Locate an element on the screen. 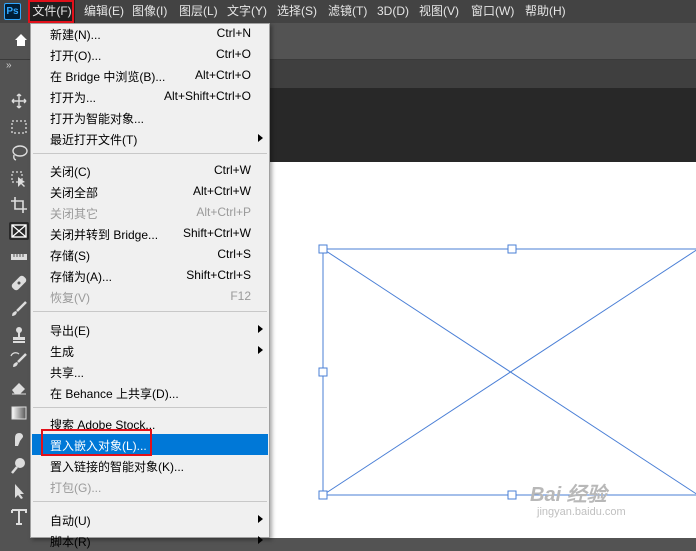 Image resolution: width=696 pixels, height=551 pixels. type-tool-icon is located at coordinates (19, 517).